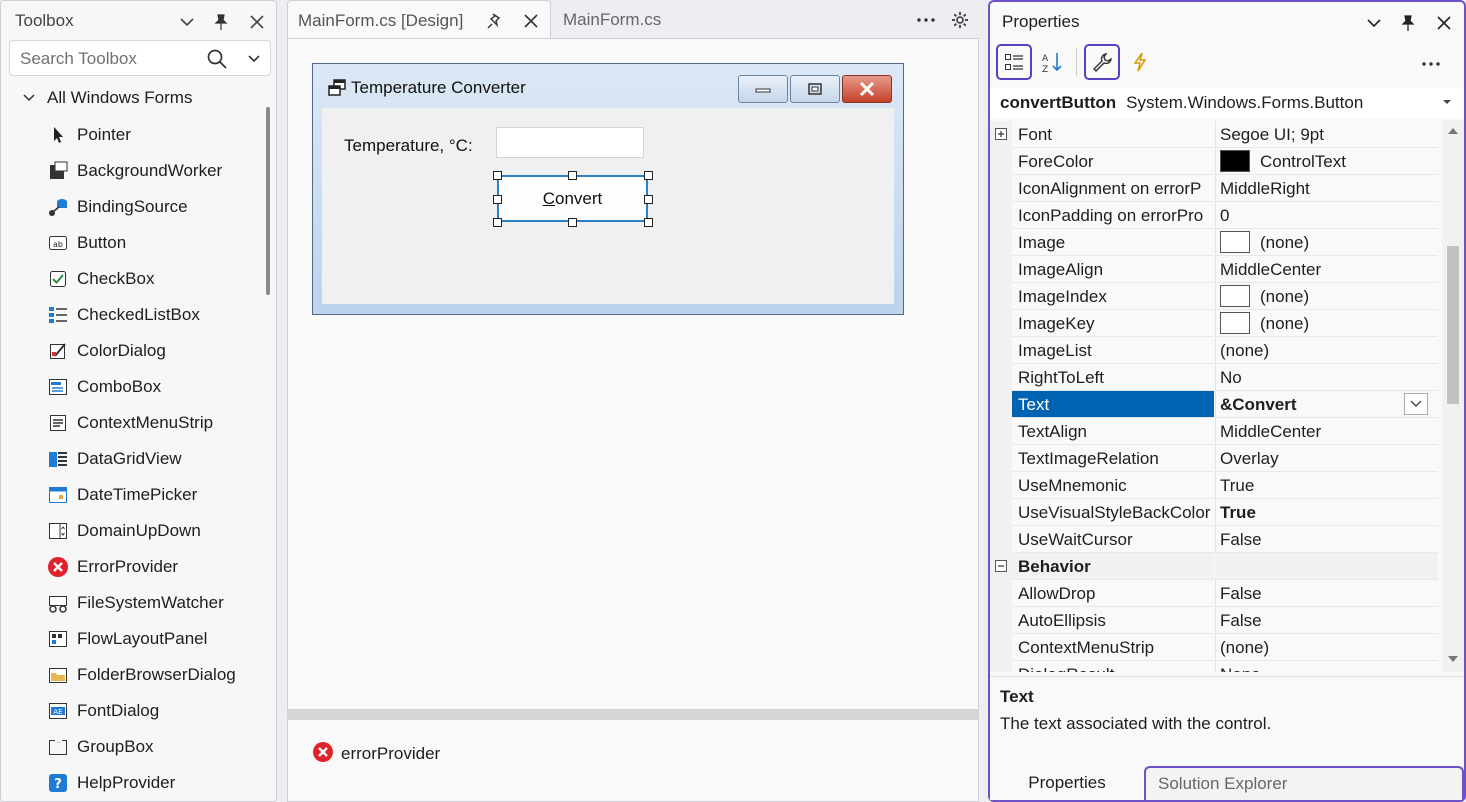 Image resolution: width=1466 pixels, height=802 pixels. What do you see at coordinates (1214, 296) in the screenshot?
I see `property-row: ImageIndex (none)` at bounding box center [1214, 296].